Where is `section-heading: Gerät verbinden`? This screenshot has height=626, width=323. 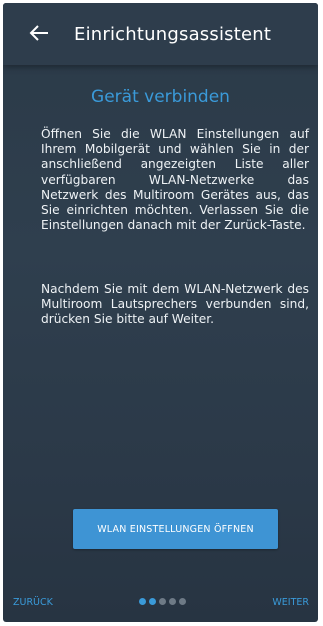 section-heading: Gerät verbinden is located at coordinates (160, 97).